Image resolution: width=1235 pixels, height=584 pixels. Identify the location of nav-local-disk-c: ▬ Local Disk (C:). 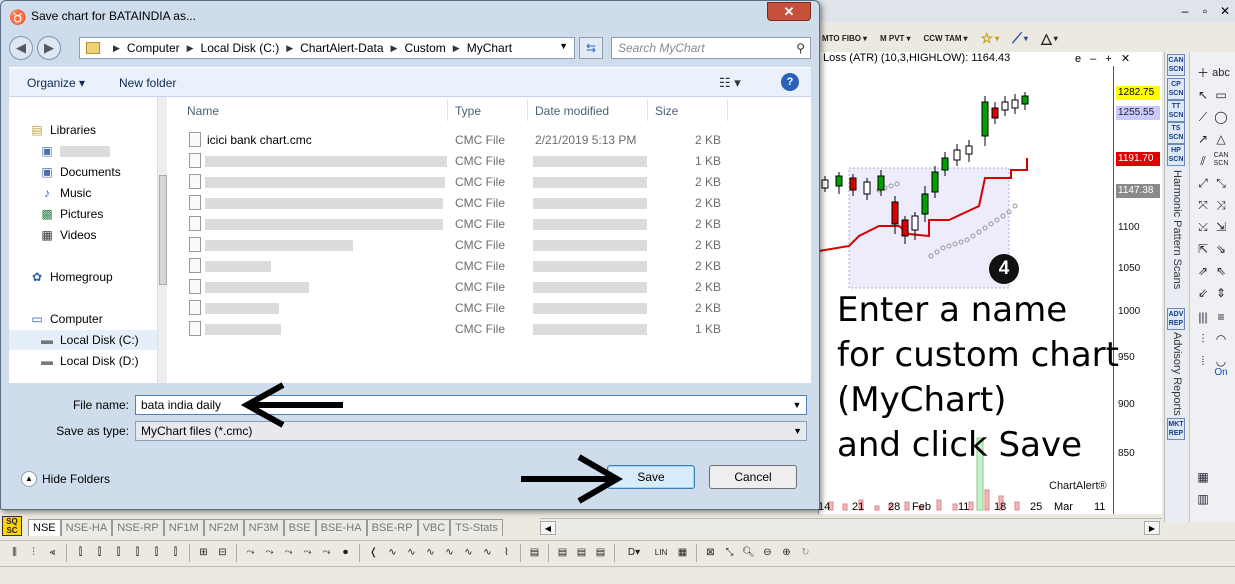
(83, 340).